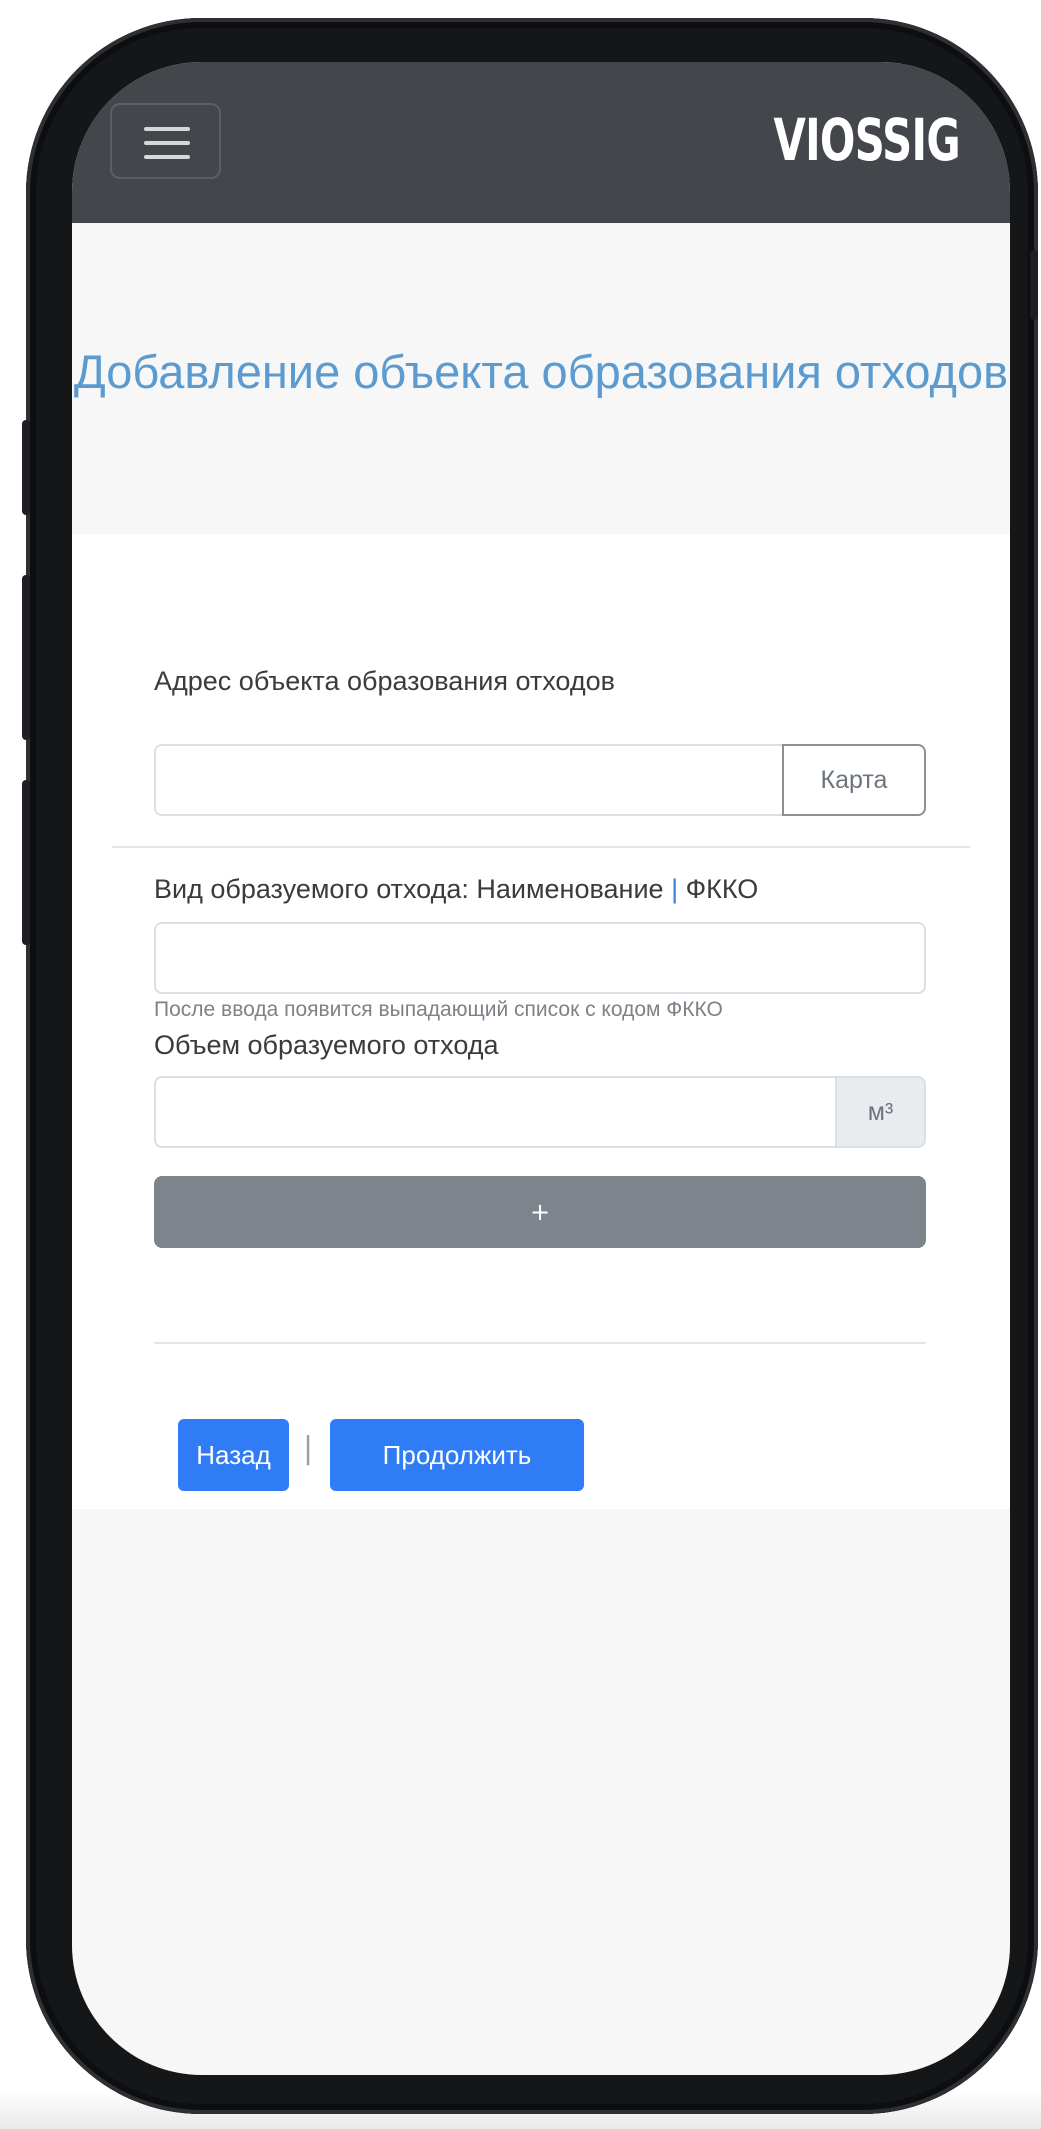 The height and width of the screenshot is (2129, 1041). What do you see at coordinates (1034, 285) in the screenshot?
I see `phone-power-button` at bounding box center [1034, 285].